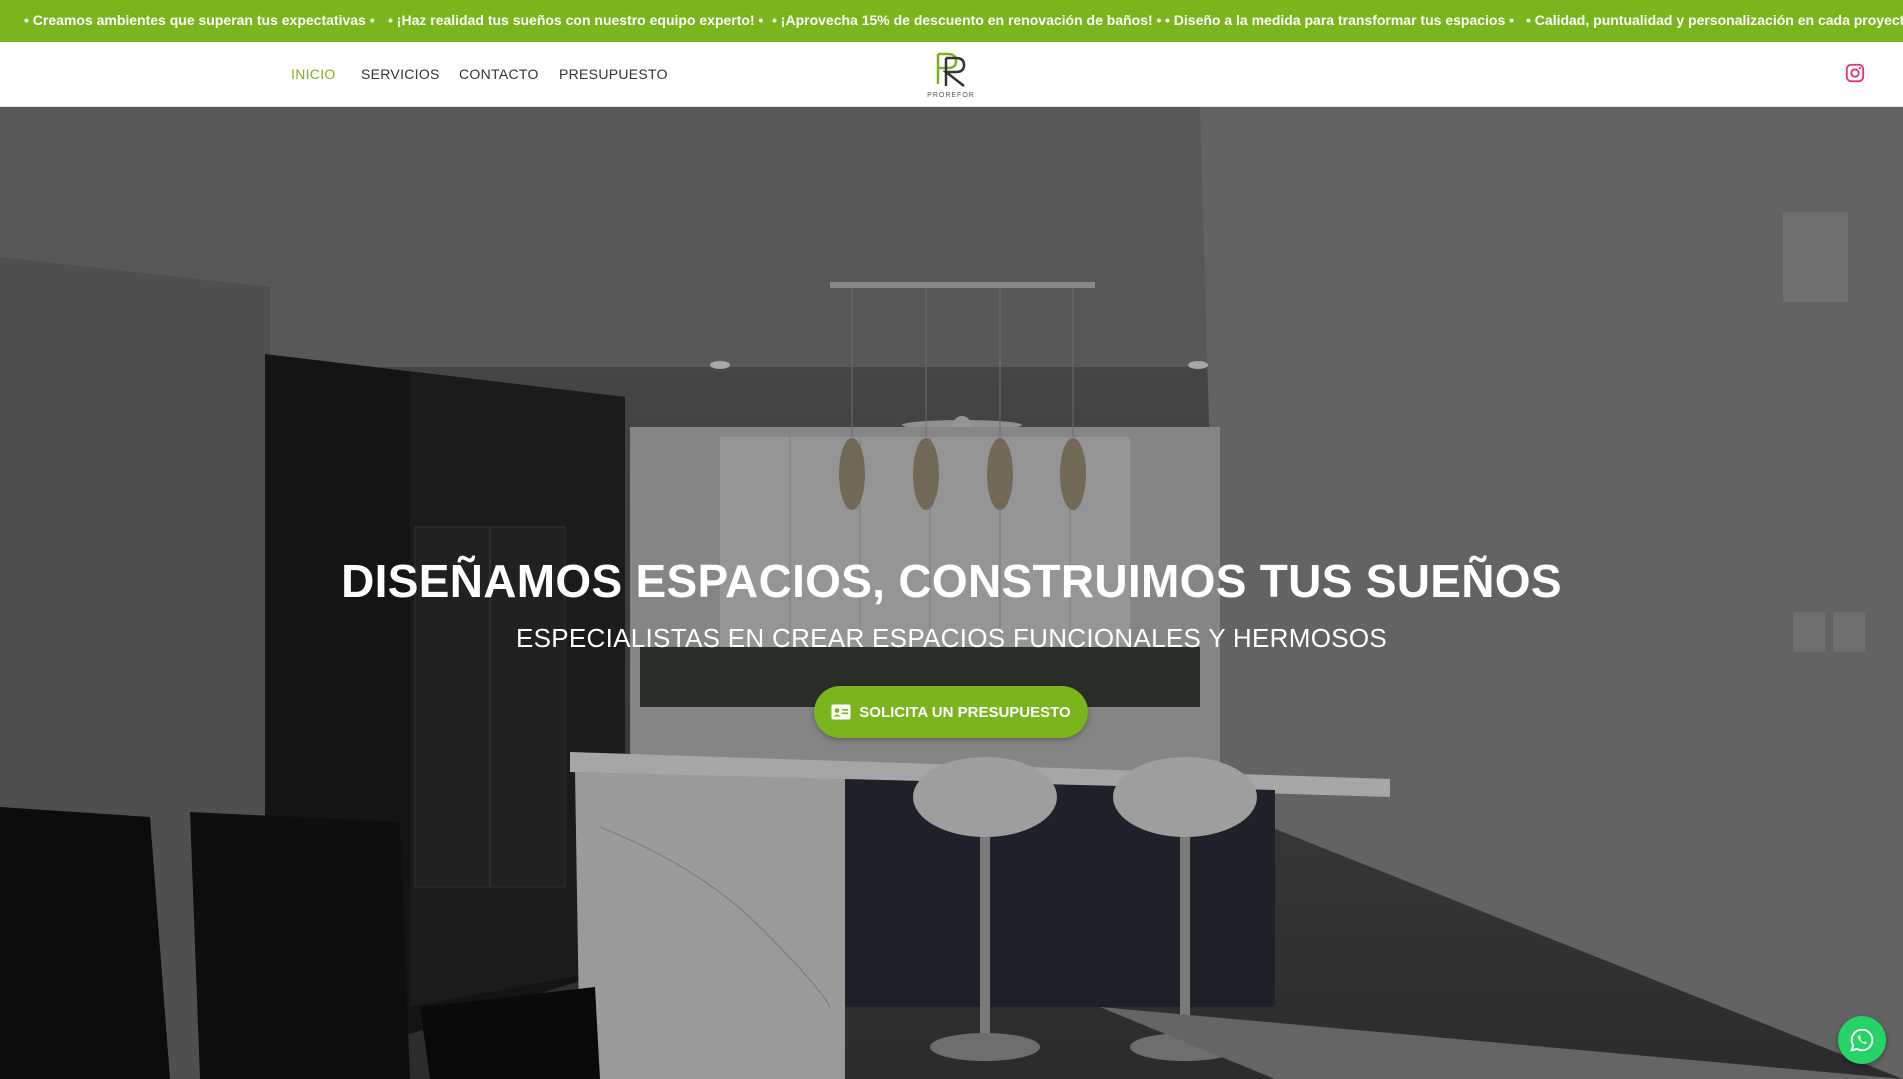  Describe the element at coordinates (951, 69) in the screenshot. I see `logo-mark-icon` at that location.